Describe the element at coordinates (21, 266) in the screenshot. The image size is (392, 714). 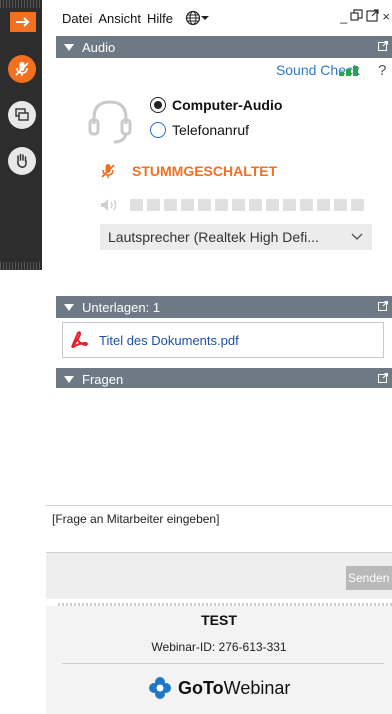
I see `toolbar-grip-bottom` at that location.